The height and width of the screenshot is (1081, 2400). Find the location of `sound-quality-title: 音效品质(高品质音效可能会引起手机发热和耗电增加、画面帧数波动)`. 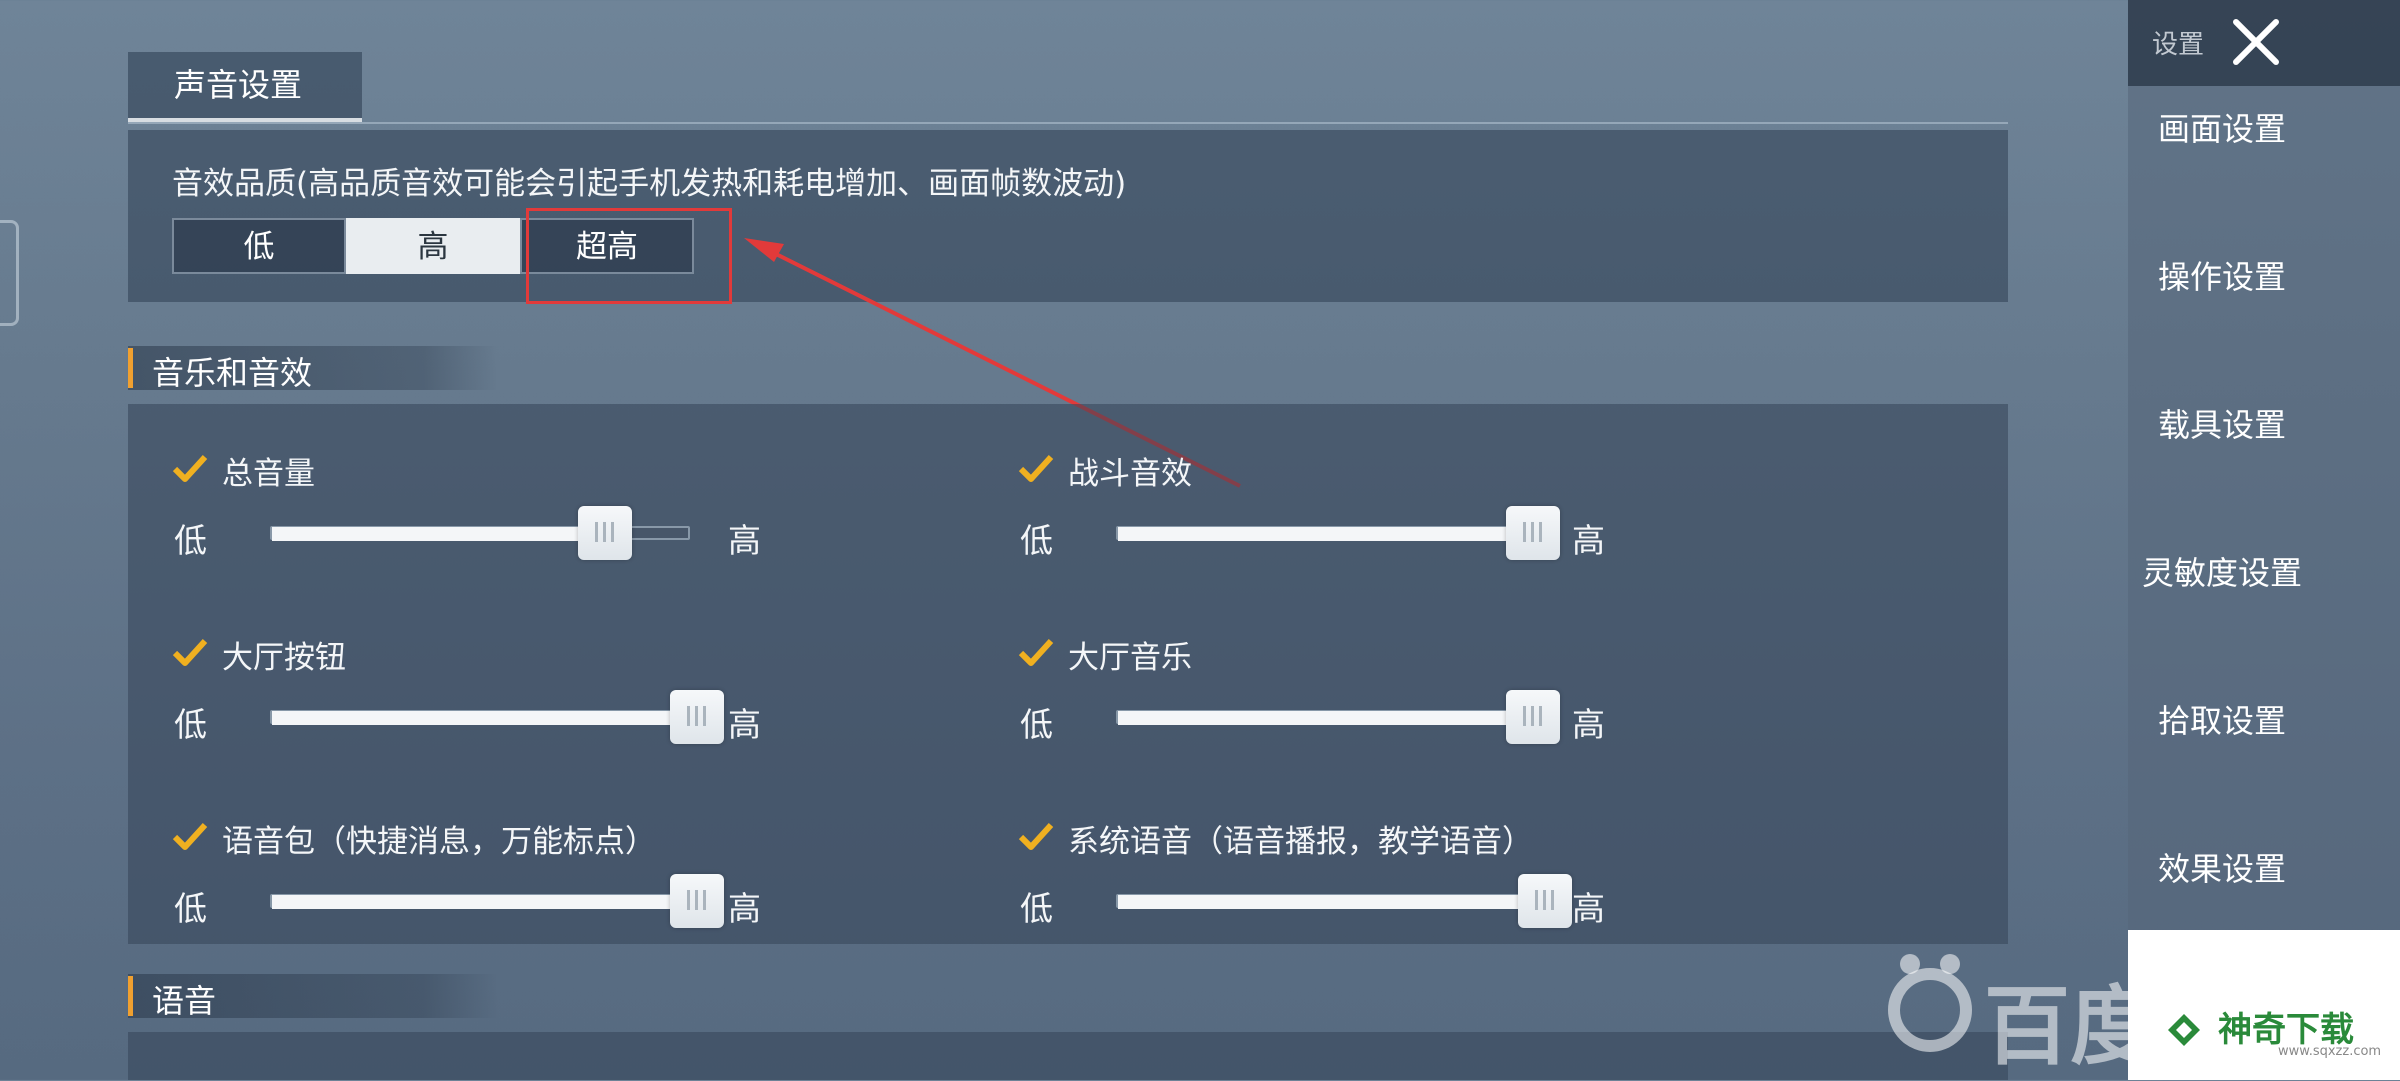

sound-quality-title: 音效品质(高品质音效可能会引起手机发热和耗电增加、画面帧数波动) is located at coordinates (649, 184).